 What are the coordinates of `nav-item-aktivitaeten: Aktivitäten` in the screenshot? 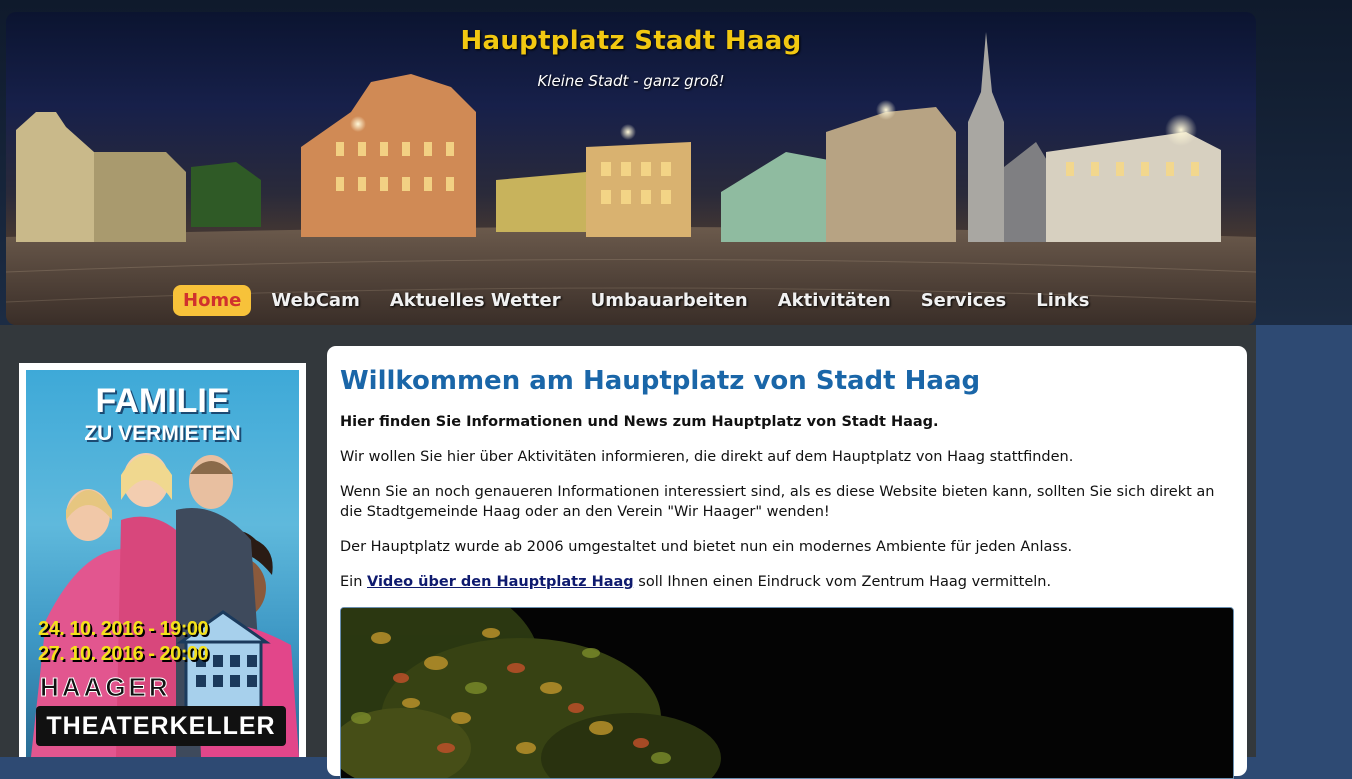 It's located at (834, 300).